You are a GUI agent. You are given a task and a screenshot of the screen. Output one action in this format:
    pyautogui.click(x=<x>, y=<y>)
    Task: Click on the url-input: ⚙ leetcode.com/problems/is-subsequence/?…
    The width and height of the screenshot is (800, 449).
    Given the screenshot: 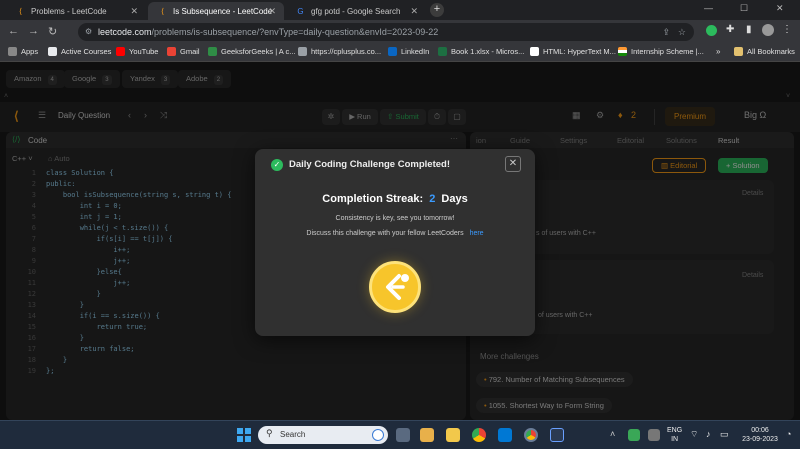 What is the action you would take?
    pyautogui.click(x=386, y=32)
    